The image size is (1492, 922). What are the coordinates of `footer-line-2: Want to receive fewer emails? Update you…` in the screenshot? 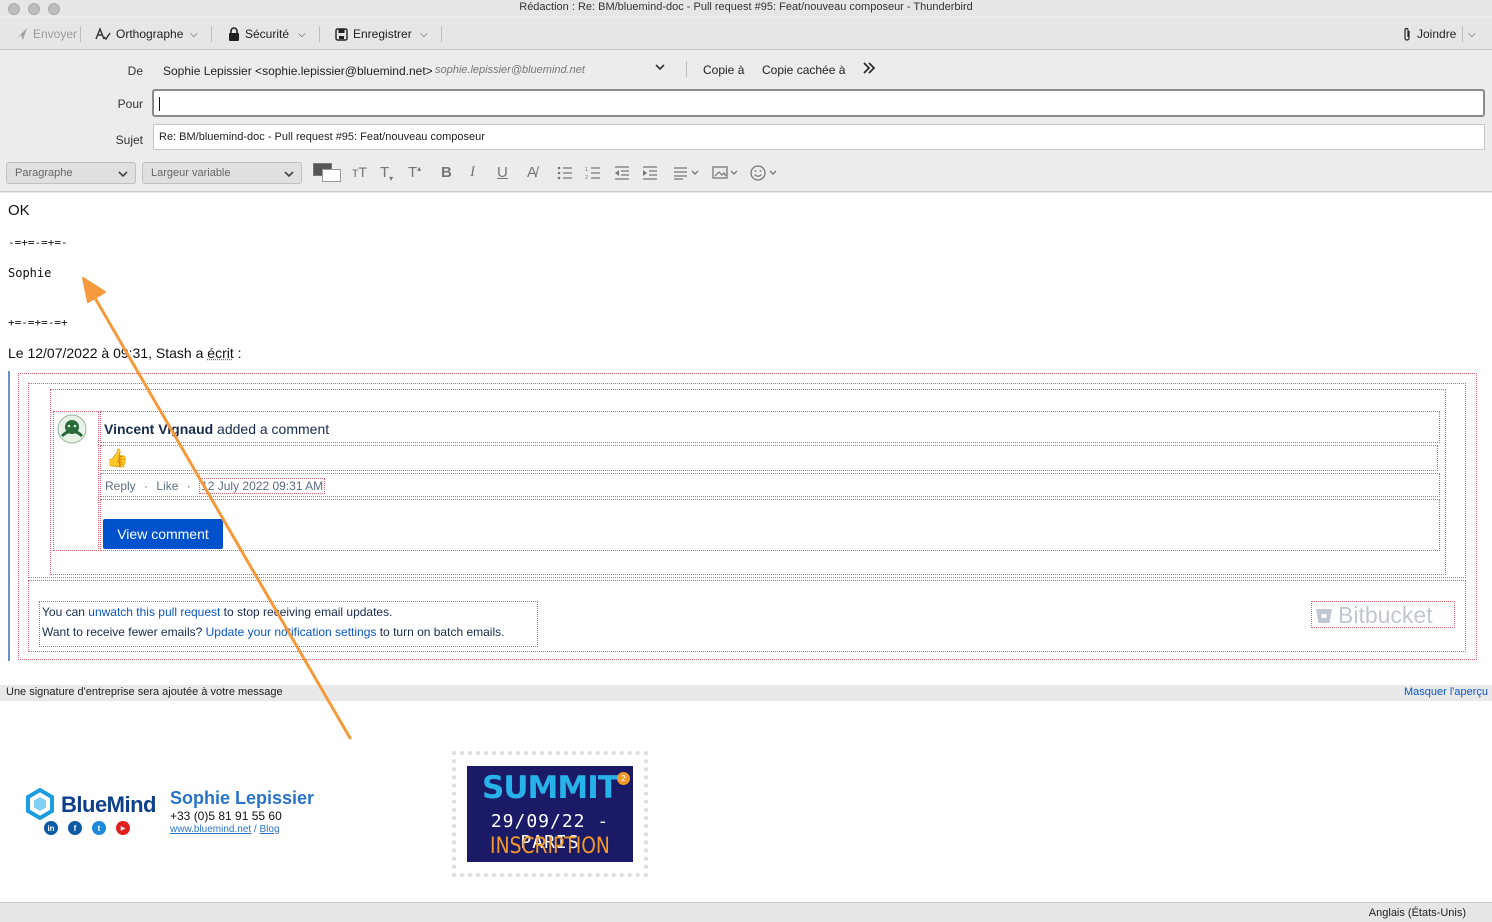 It's located at (273, 632).